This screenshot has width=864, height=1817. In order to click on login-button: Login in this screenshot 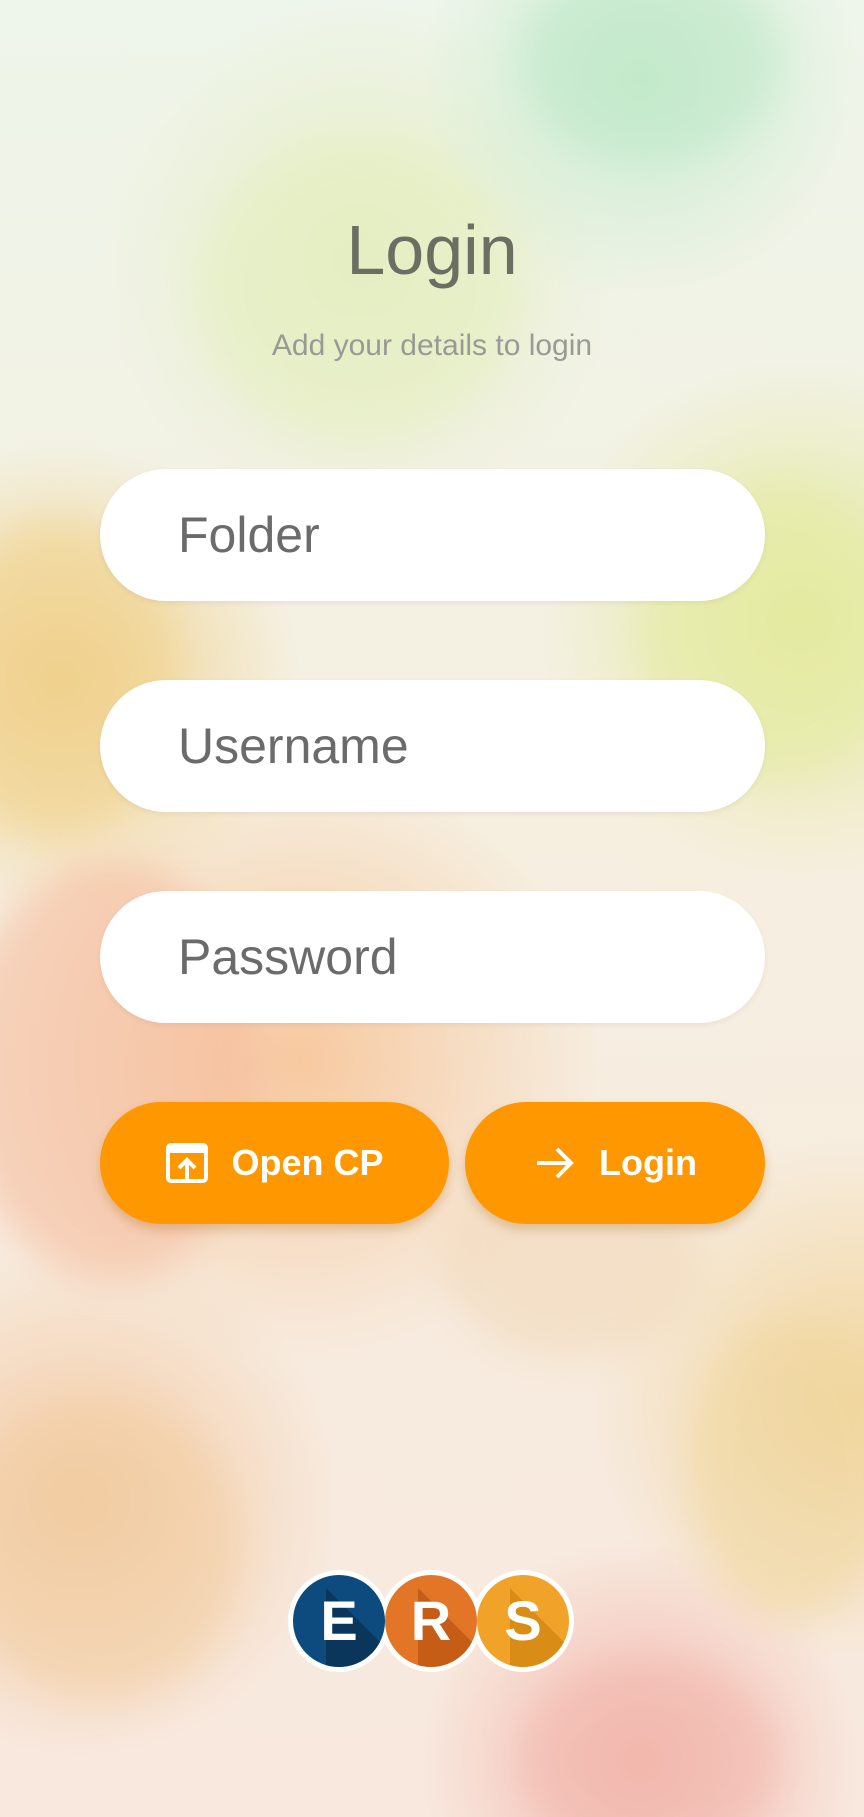, I will do `click(615, 1163)`.